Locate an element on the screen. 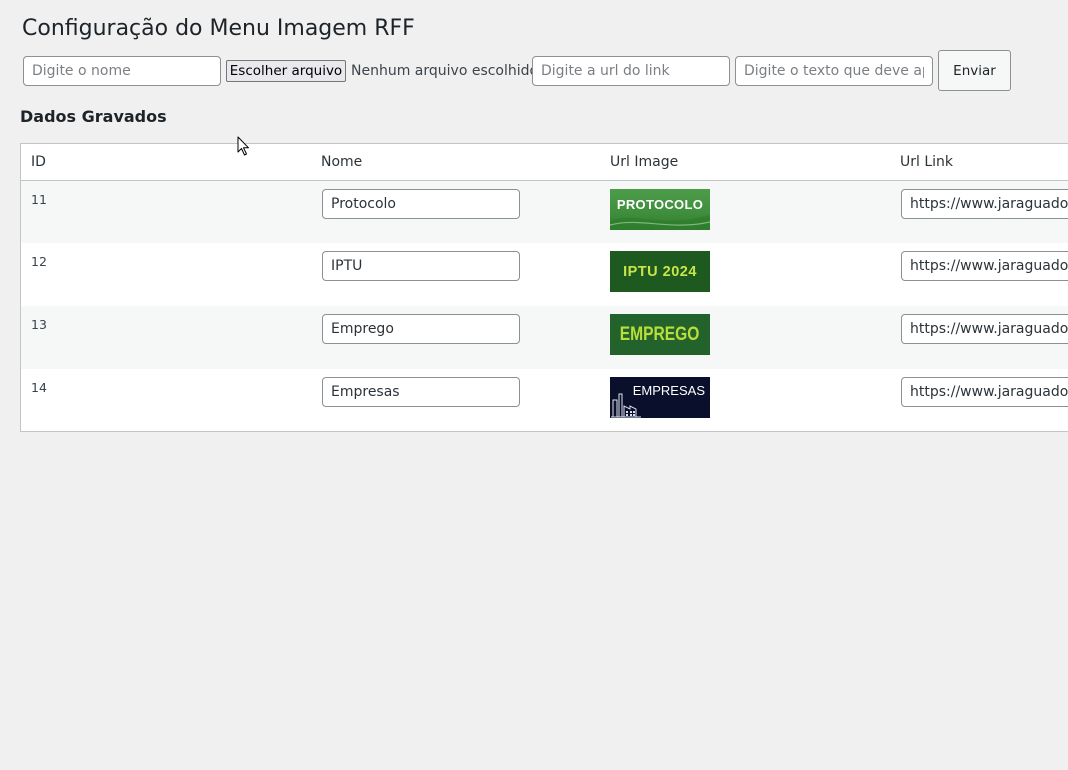  row-id: 12 is located at coordinates (39, 261).